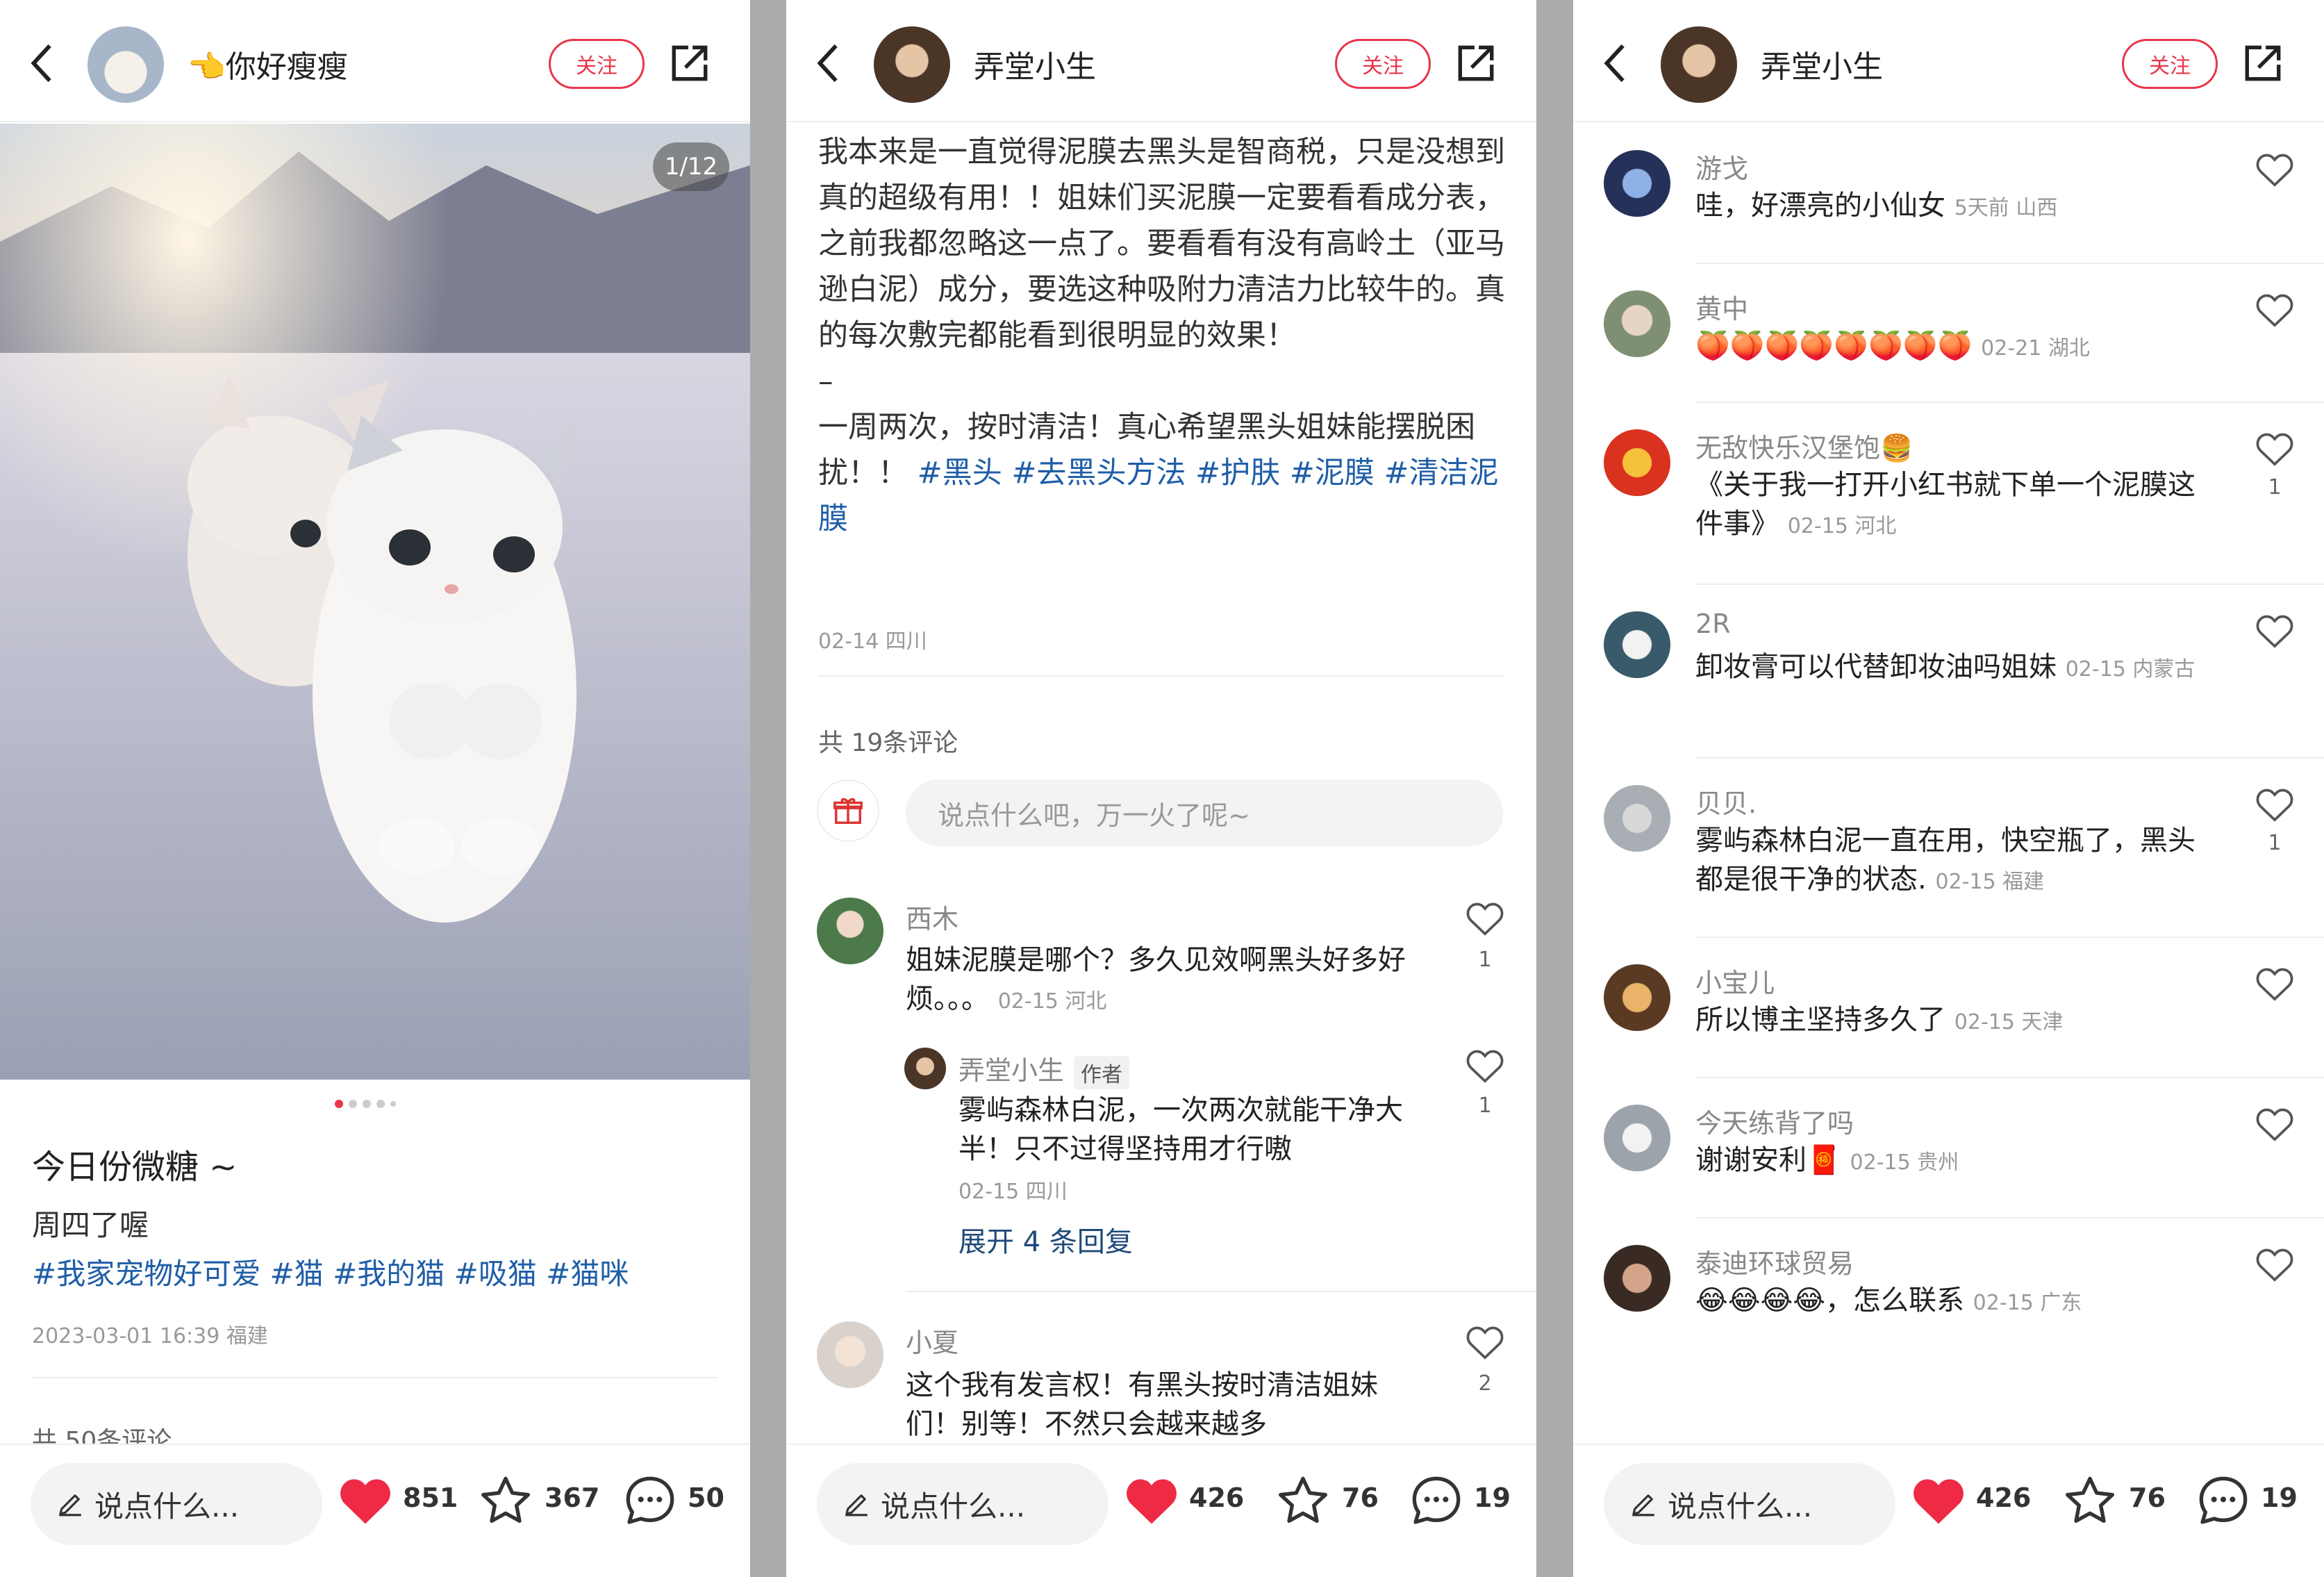  I want to click on post-date: 2023-03-01 16:39 福建, so click(150, 1336).